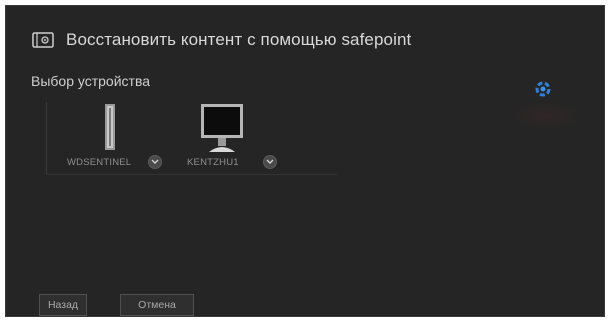  What do you see at coordinates (63, 305) in the screenshot?
I see `back-button: Назад` at bounding box center [63, 305].